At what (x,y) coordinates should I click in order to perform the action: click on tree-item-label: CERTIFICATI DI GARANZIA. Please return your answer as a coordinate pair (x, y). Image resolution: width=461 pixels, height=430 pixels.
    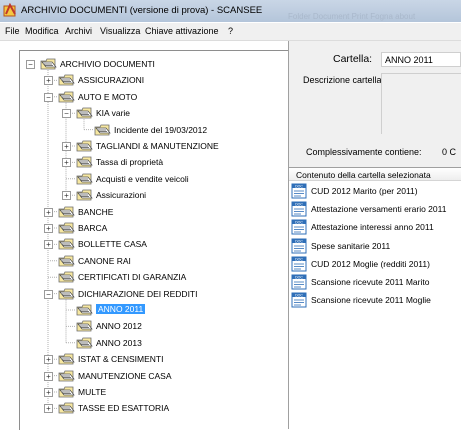
    Looking at the image, I should click on (132, 277).